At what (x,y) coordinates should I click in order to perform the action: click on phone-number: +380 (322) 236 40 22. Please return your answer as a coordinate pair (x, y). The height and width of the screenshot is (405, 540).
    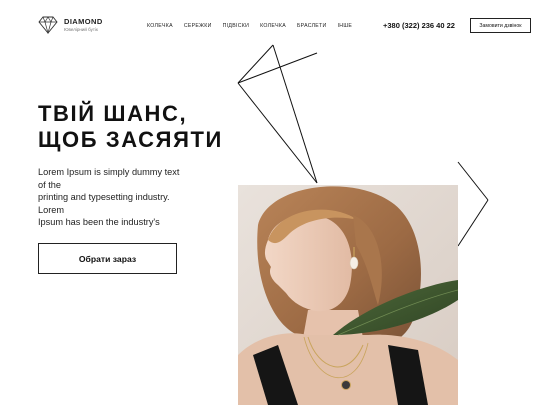
    Looking at the image, I should click on (419, 25).